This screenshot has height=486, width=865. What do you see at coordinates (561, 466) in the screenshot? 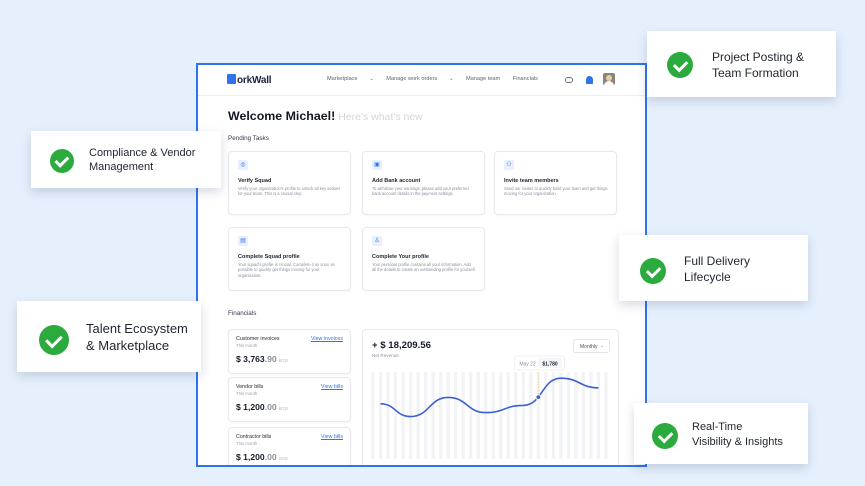
I see `x-tick-label: 25` at bounding box center [561, 466].